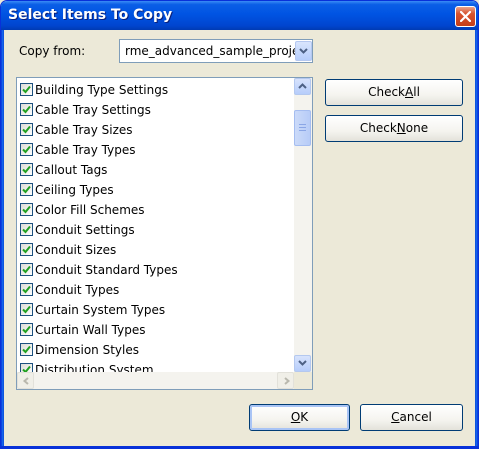  What do you see at coordinates (155, 130) in the screenshot?
I see `list-item: Cable Tray Sizes` at bounding box center [155, 130].